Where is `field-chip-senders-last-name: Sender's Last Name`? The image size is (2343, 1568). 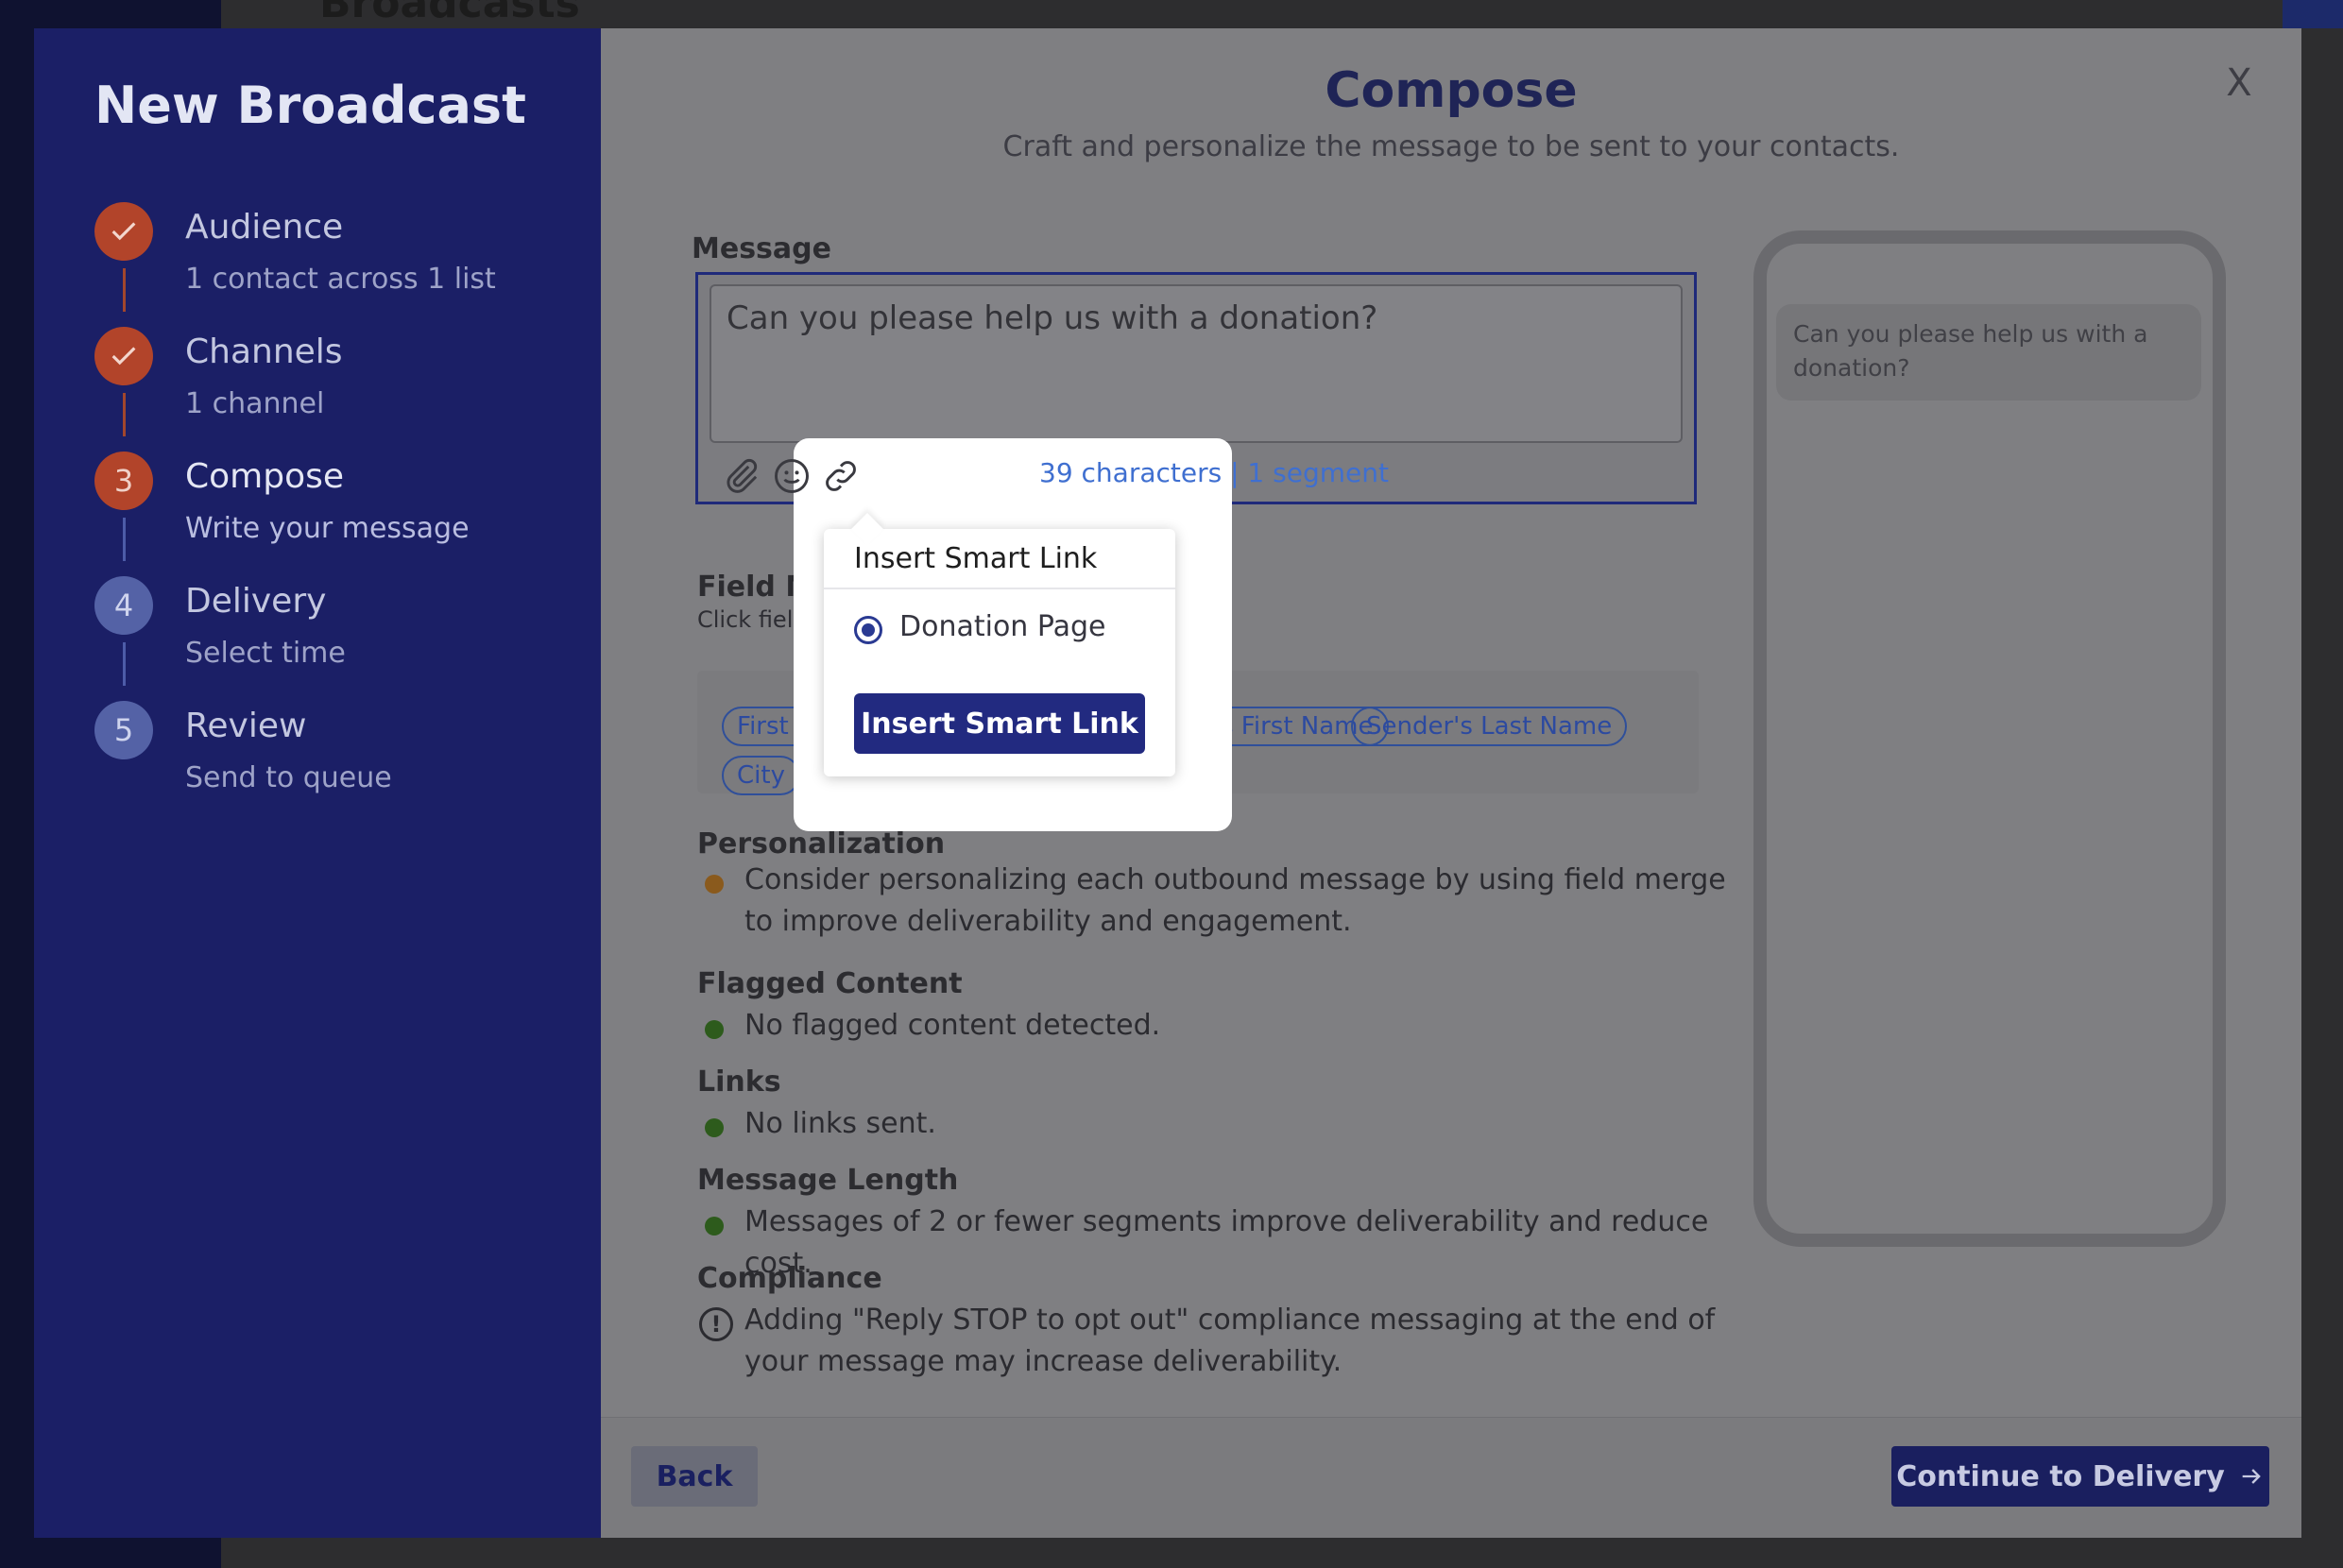
field-chip-senders-last-name: Sender's Last Name is located at coordinates (1489, 726).